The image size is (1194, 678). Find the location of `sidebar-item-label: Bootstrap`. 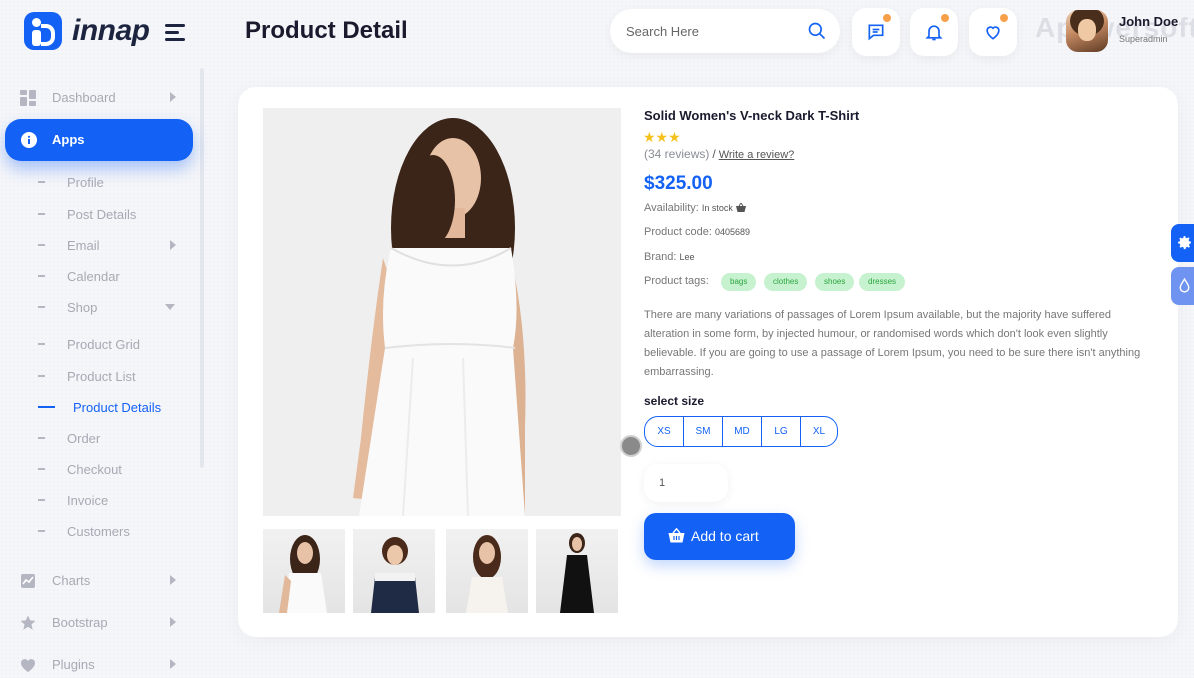

sidebar-item-label: Bootstrap is located at coordinates (80, 622).